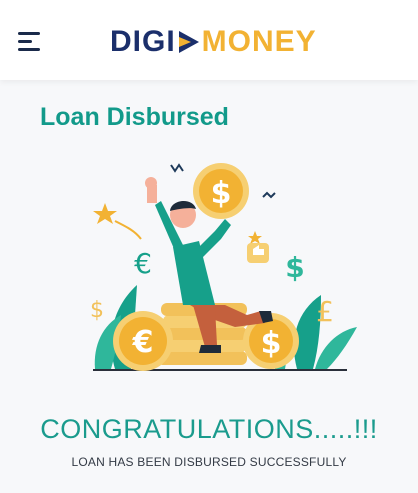 This screenshot has height=493, width=418. Describe the element at coordinates (143, 263) in the screenshot. I see `euro-symbol-icon: €` at that location.